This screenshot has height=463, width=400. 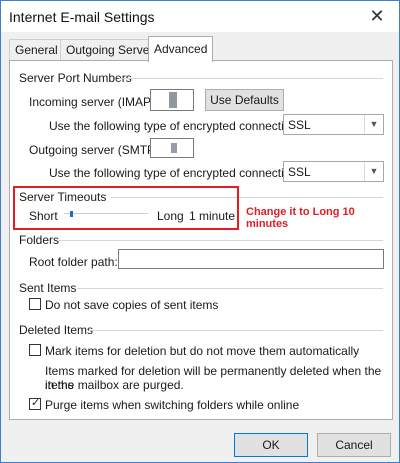 What do you see at coordinates (333, 124) in the screenshot?
I see `incoming-encryption-select: SSL ▼` at bounding box center [333, 124].